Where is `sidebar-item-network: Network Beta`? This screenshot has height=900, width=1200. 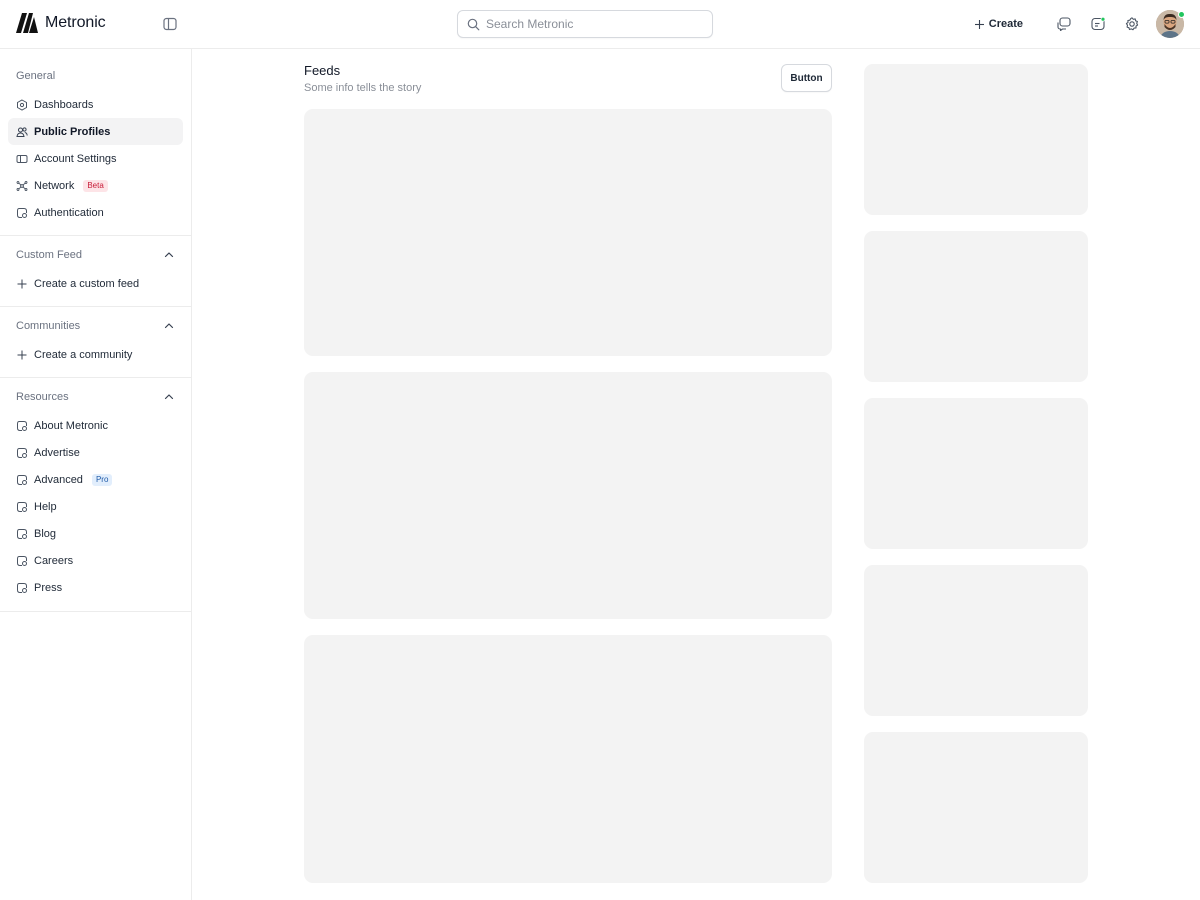 sidebar-item-network: Network Beta is located at coordinates (95, 185).